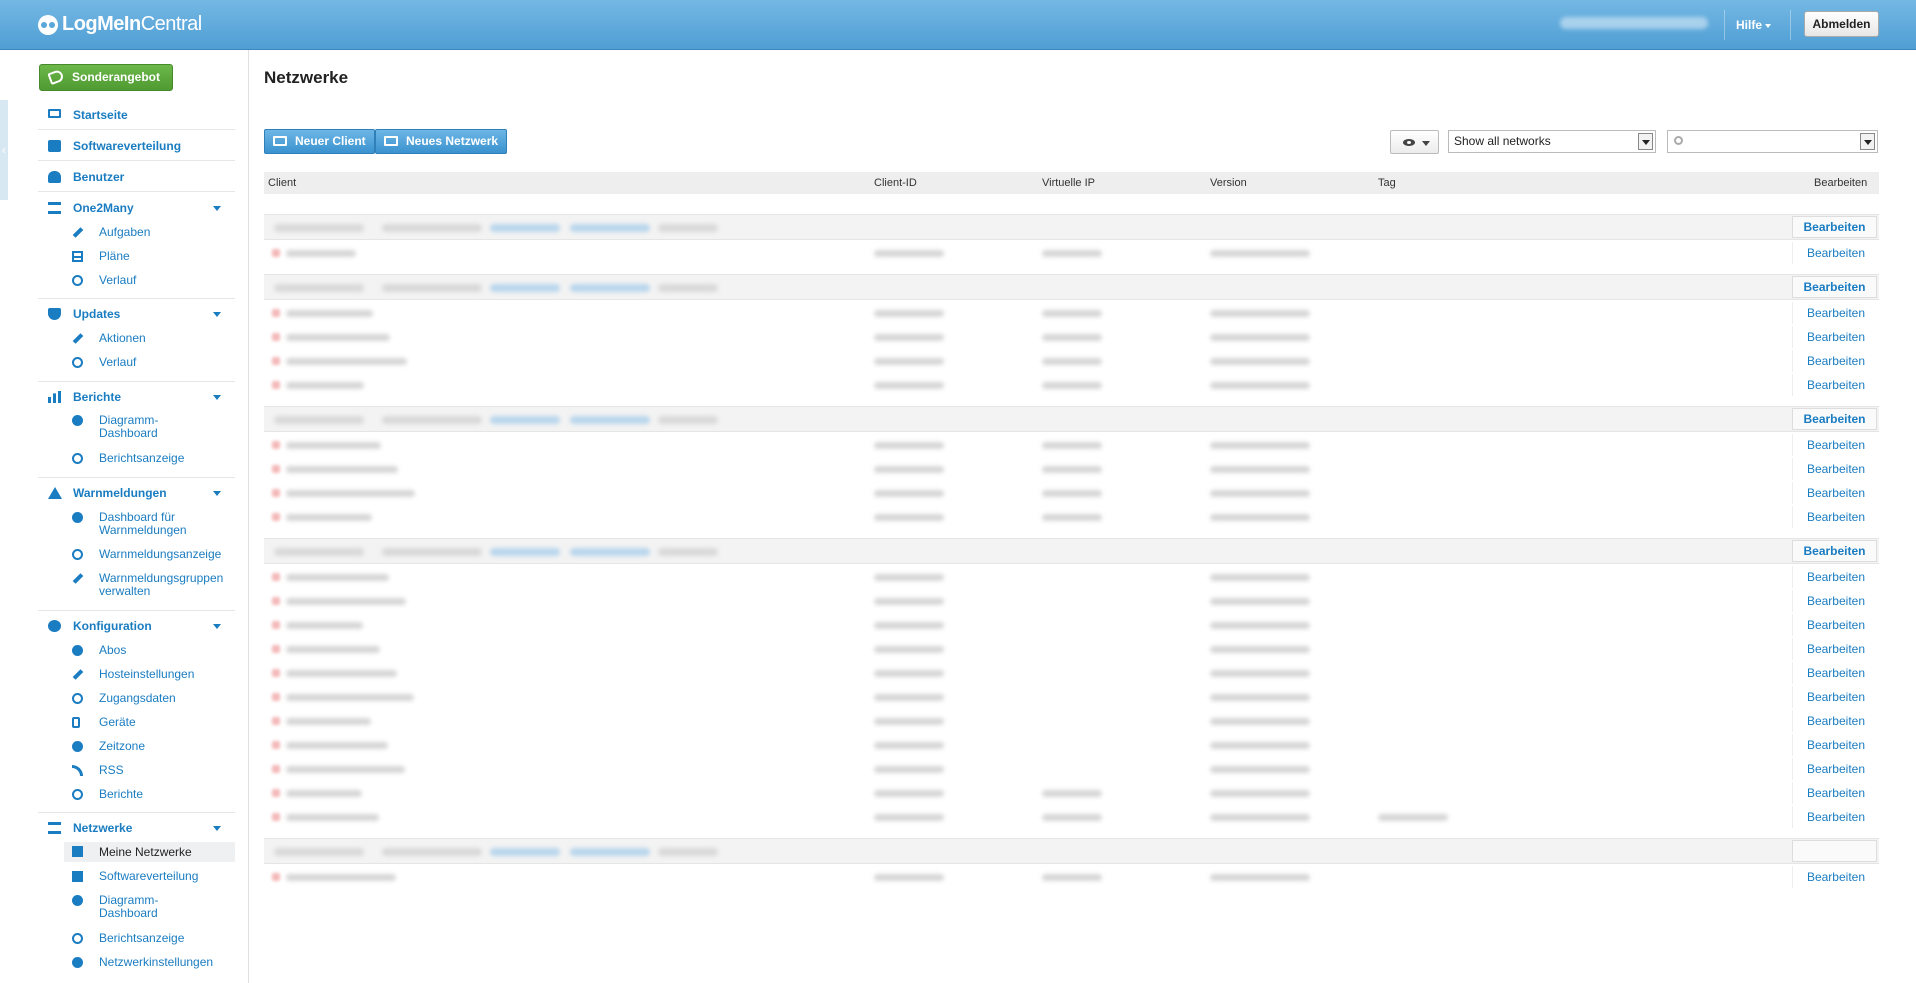 The image size is (1916, 983). I want to click on sidebar-item-startseite: Startseite, so click(136, 115).